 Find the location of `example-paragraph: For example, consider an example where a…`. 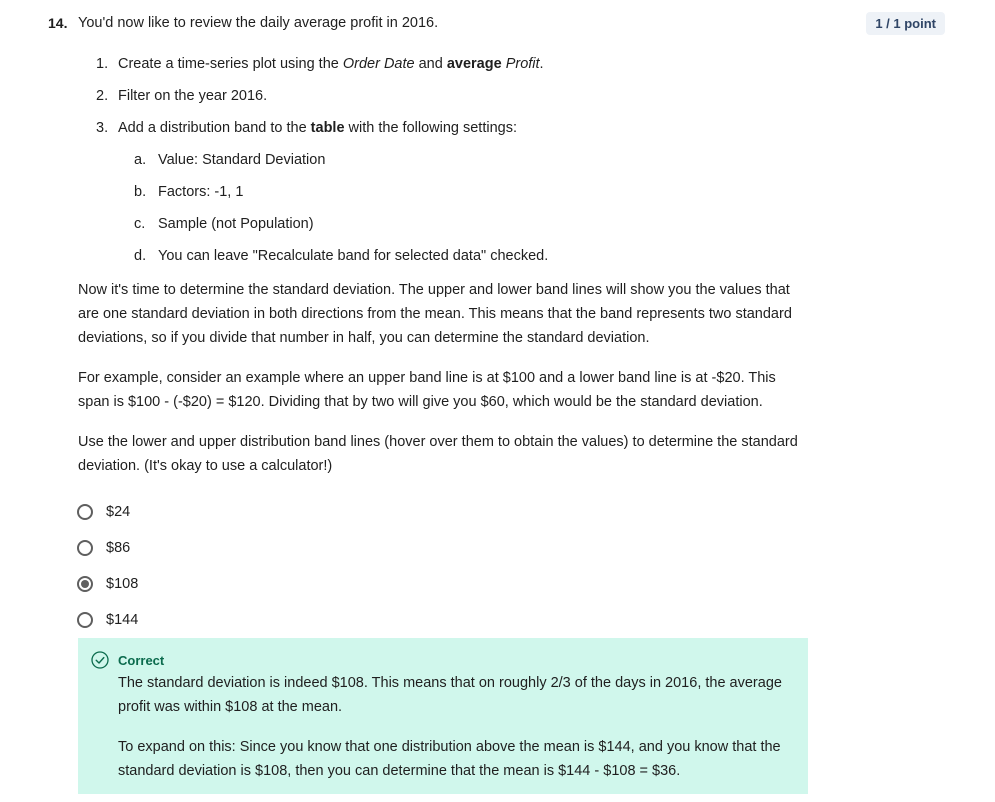

example-paragraph: For example, consider an example where a… is located at coordinates (427, 390).